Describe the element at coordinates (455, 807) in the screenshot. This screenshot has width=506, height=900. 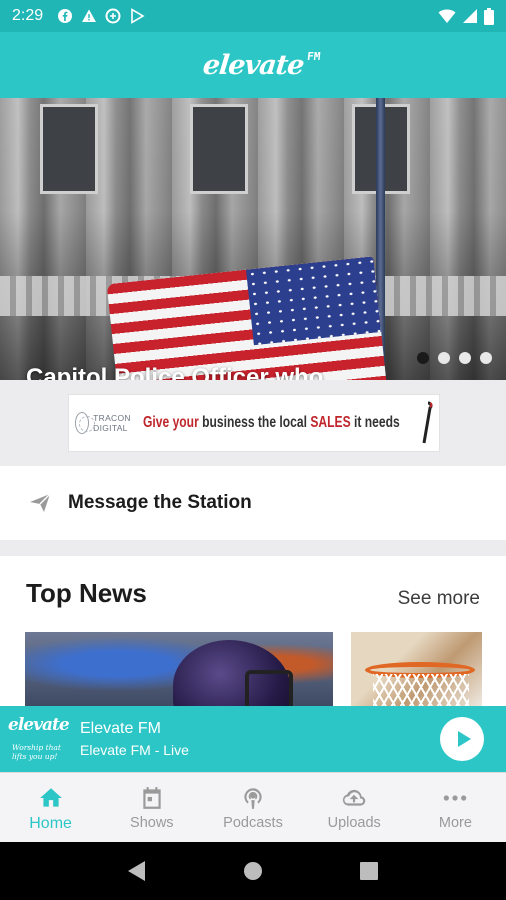
I see `nav-item-more: More` at that location.